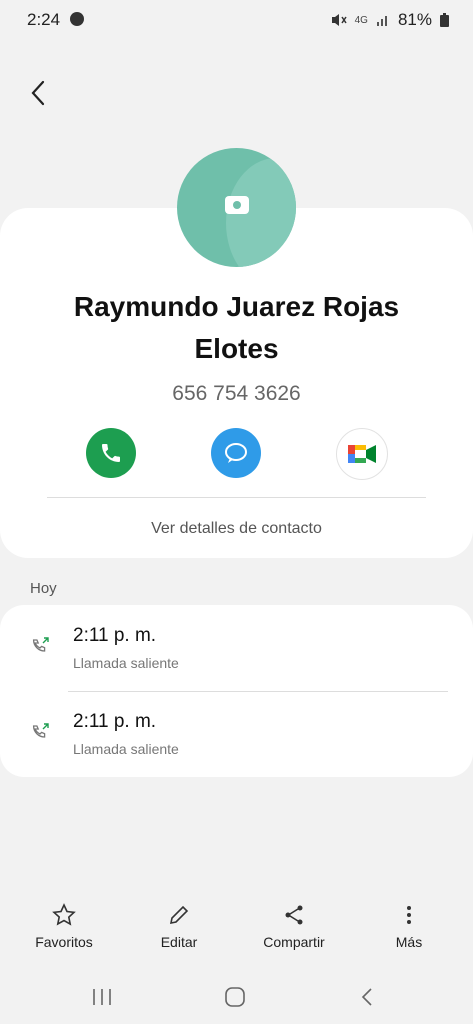 The image size is (473, 1024). I want to click on back-arrow-icon, so click(366, 997).